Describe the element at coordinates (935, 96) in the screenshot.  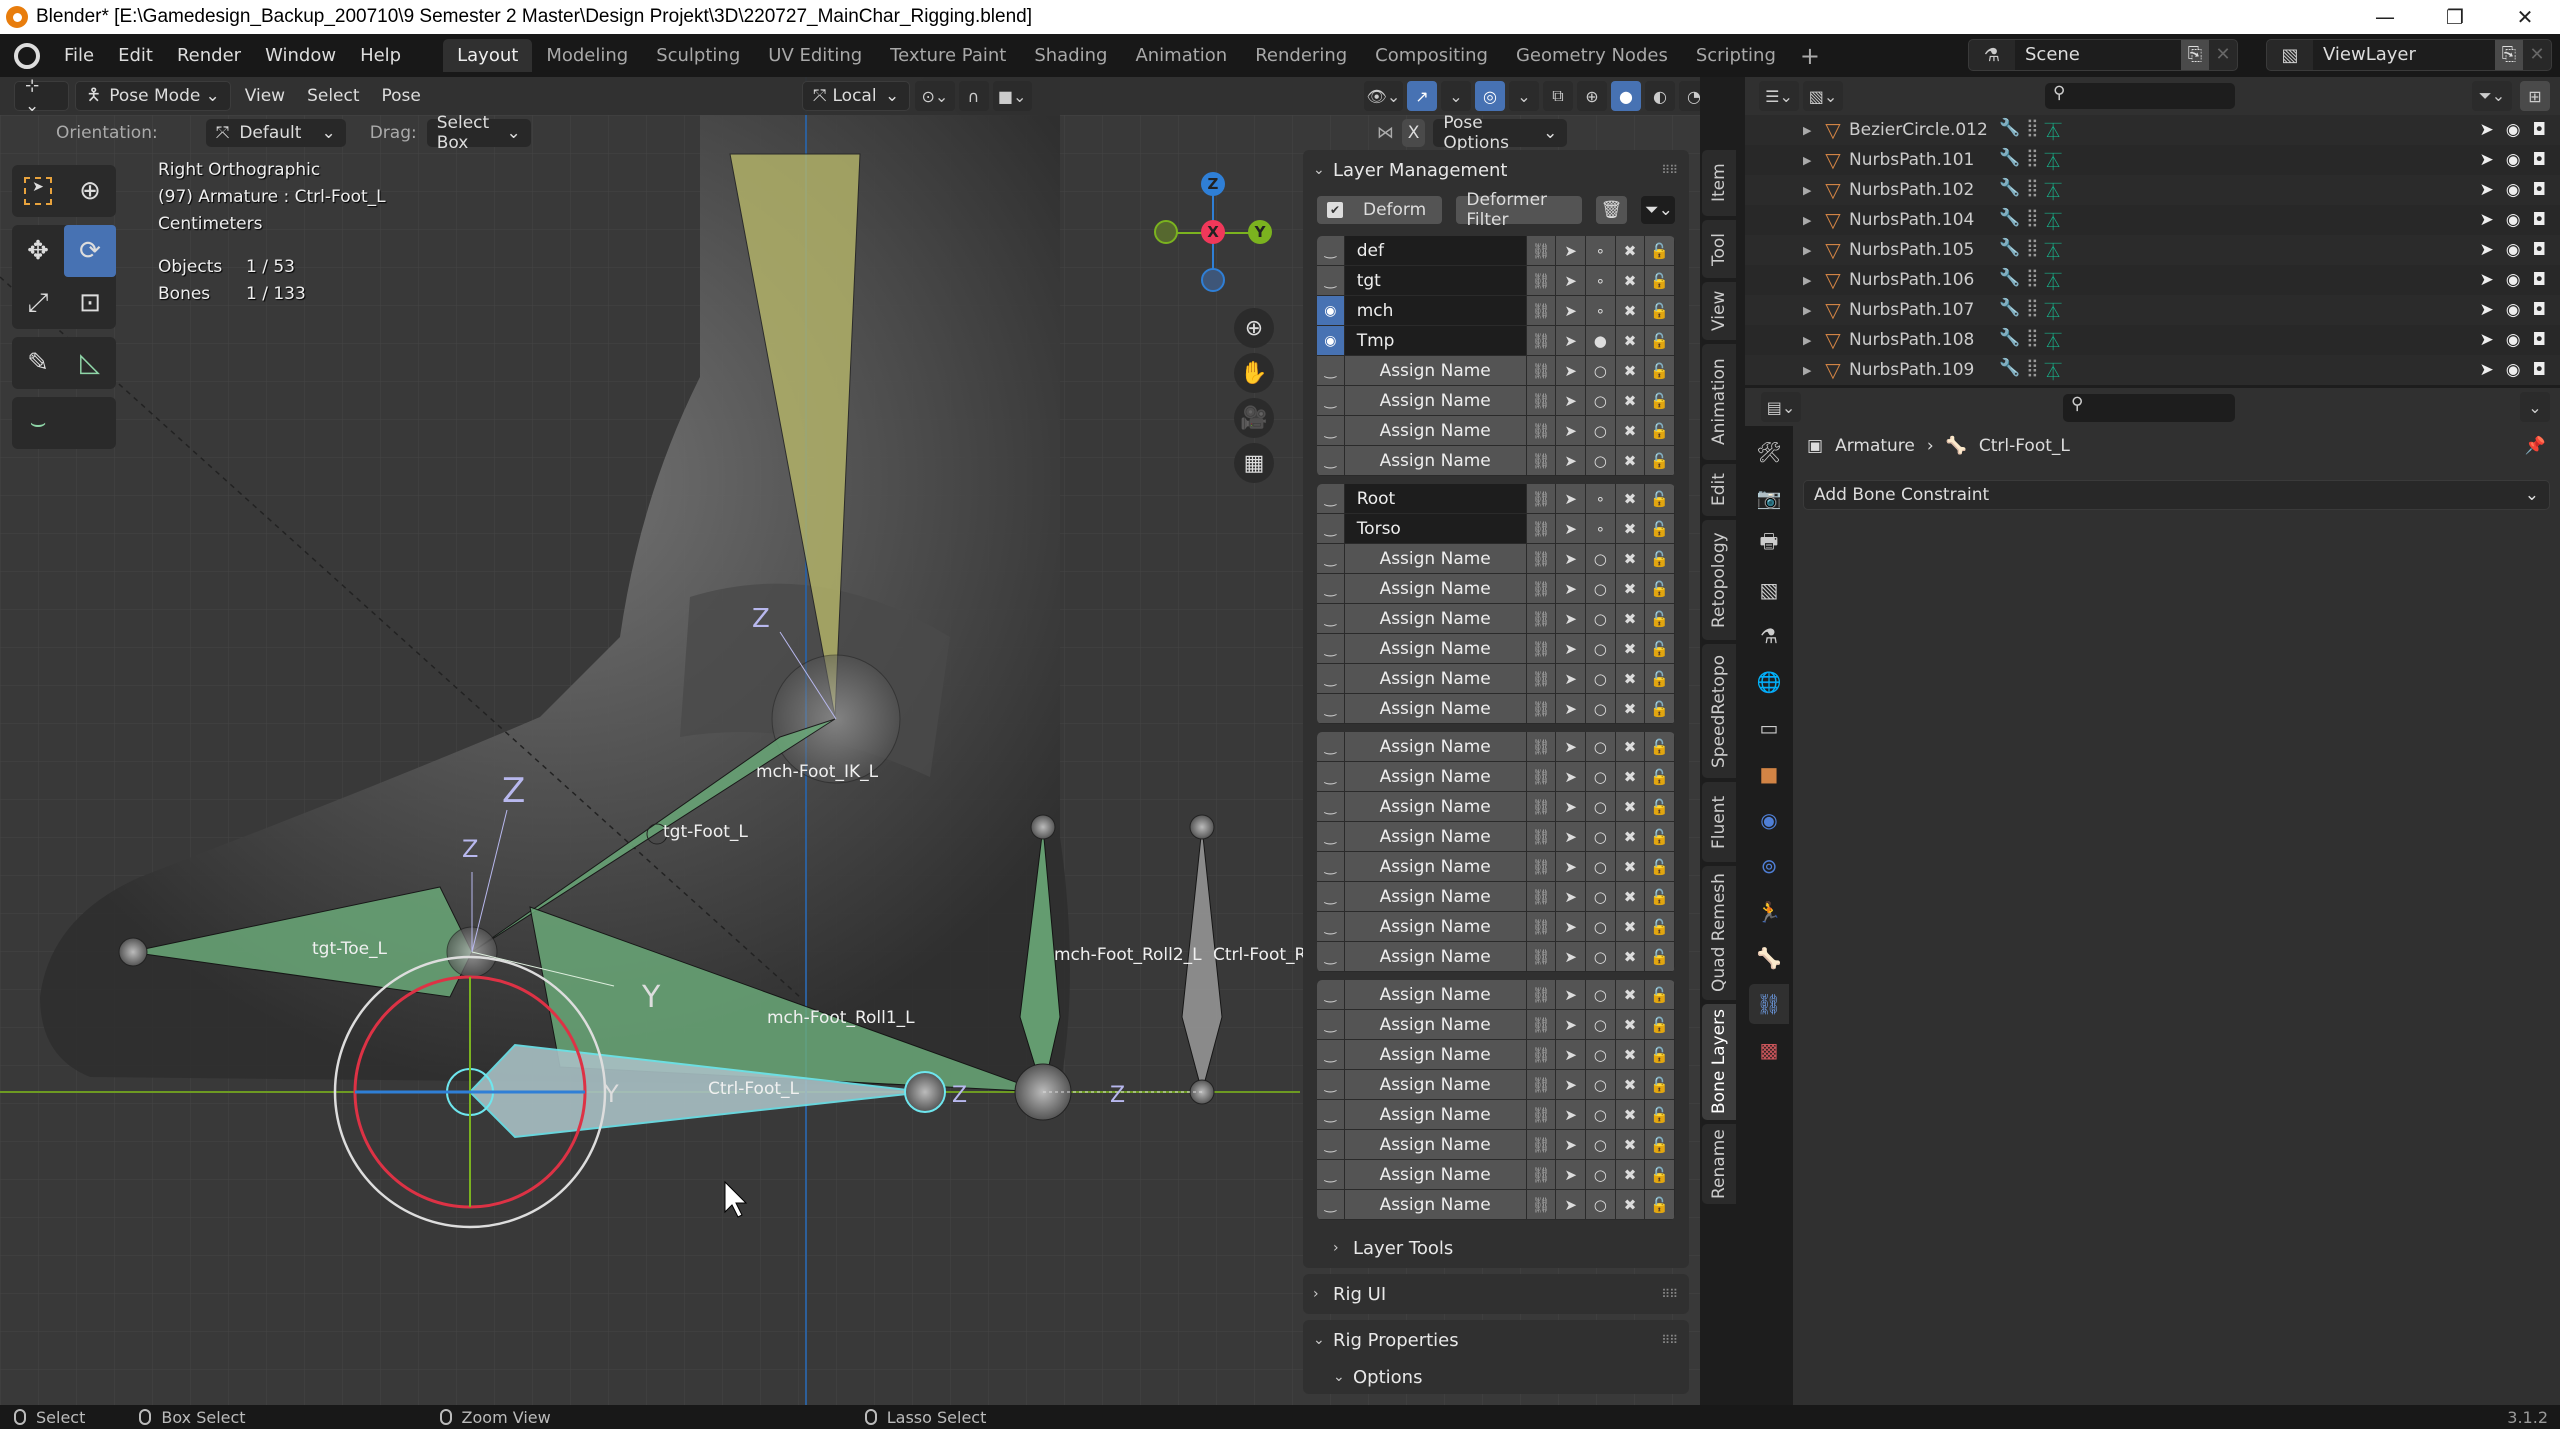
I see `pivot-point-button: ⊙⌄` at that location.